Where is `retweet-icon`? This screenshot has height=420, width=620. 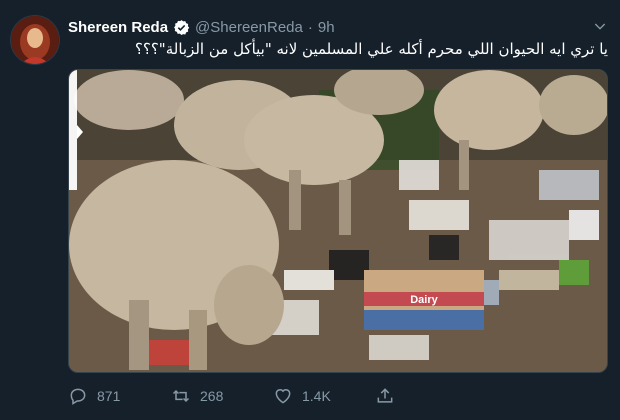
retweet-icon is located at coordinates (181, 396).